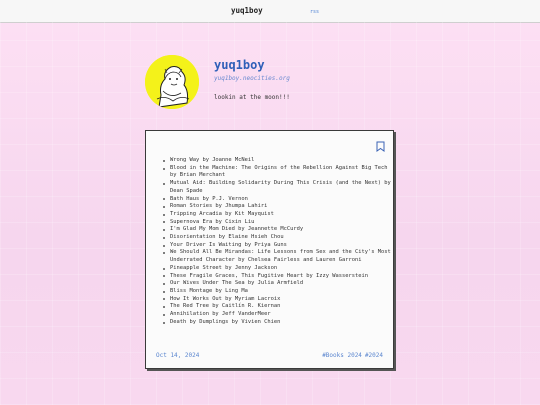  I want to click on book-list-item: The Red Tree by Caitlín R. Kiernan, so click(277, 307).